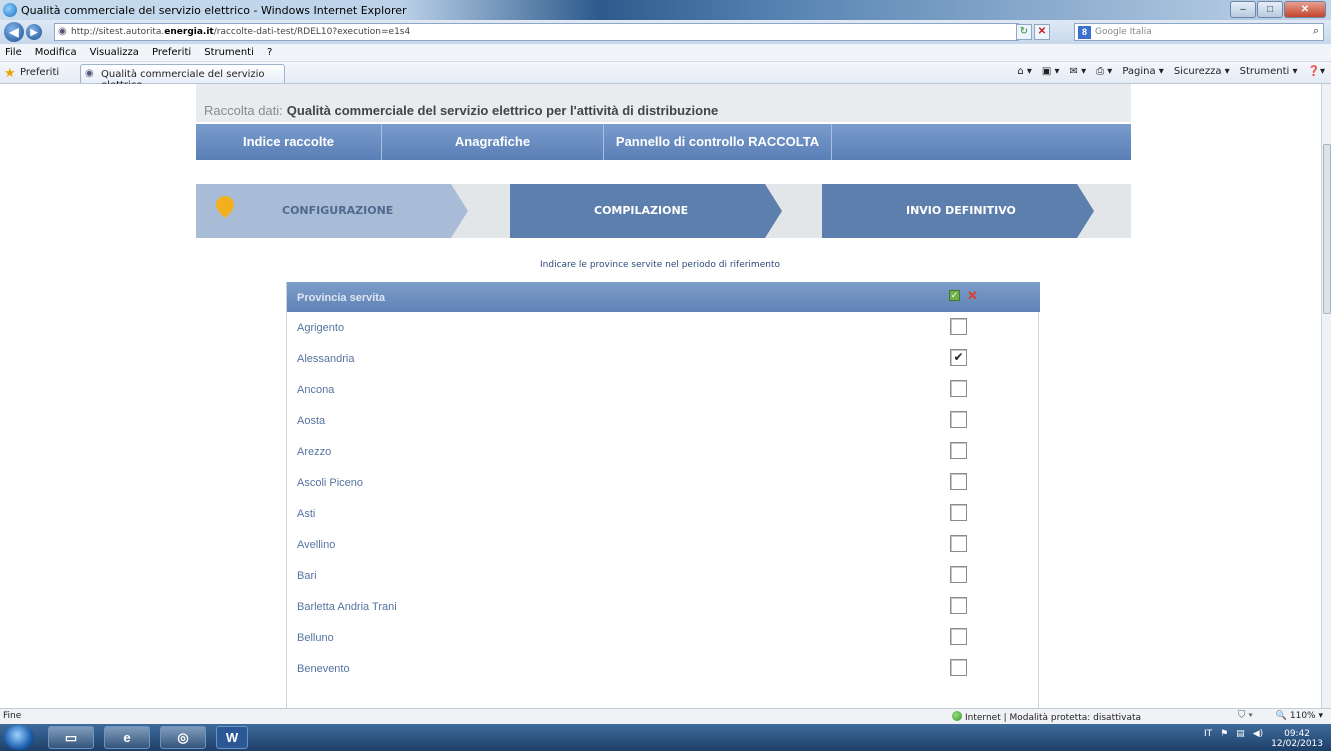 Image resolution: width=1331 pixels, height=751 pixels. Describe the element at coordinates (1024, 71) in the screenshot. I see `home-icon: ⌂ ▾` at that location.